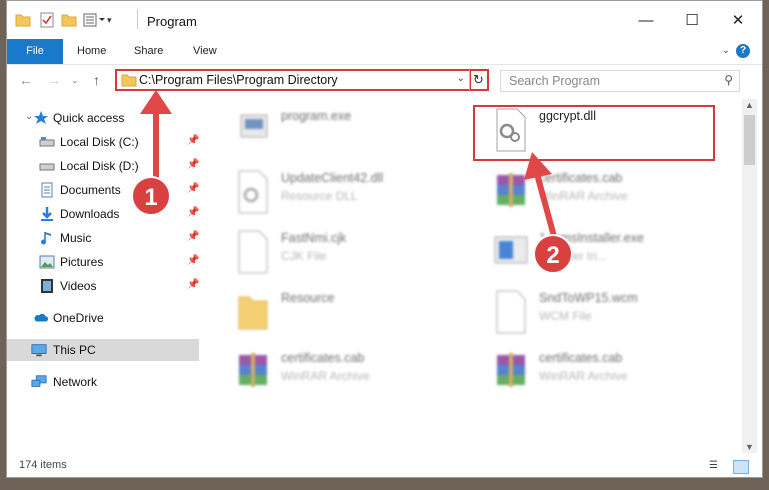  I want to click on step-1-badge: 1, so click(151, 196).